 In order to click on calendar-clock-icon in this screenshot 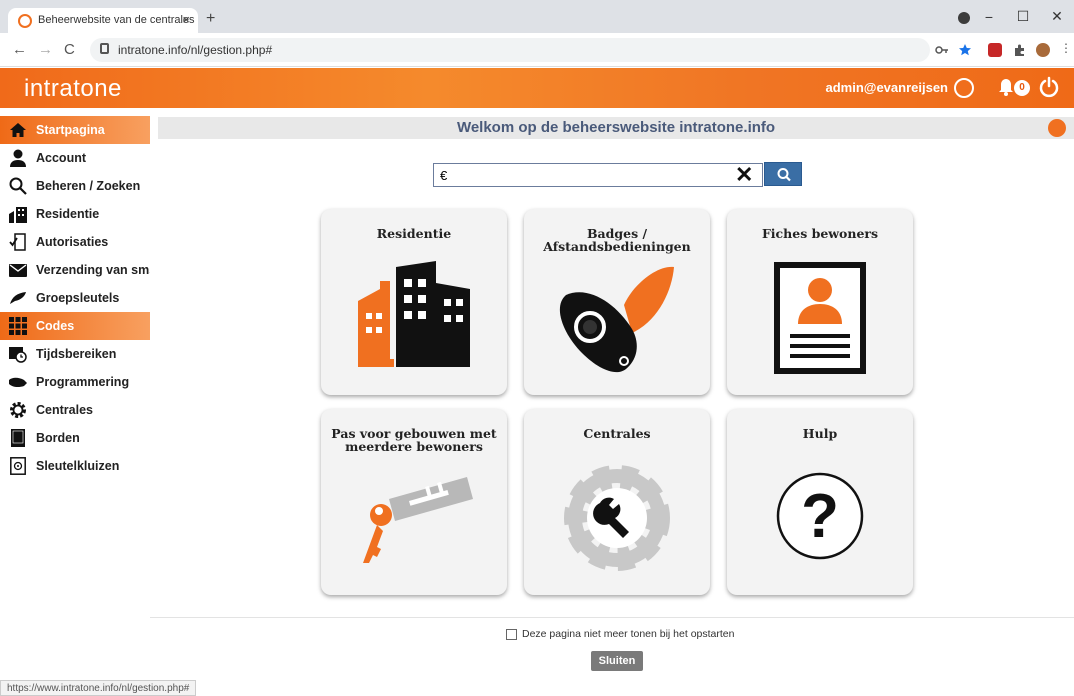, I will do `click(18, 354)`.